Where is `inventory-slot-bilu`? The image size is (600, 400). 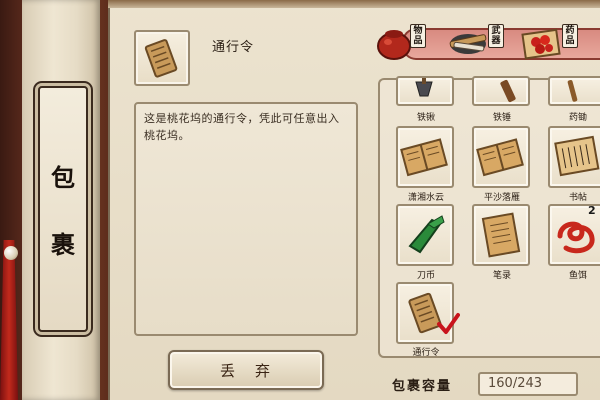
inventory-slot-bilu is located at coordinates (501, 235).